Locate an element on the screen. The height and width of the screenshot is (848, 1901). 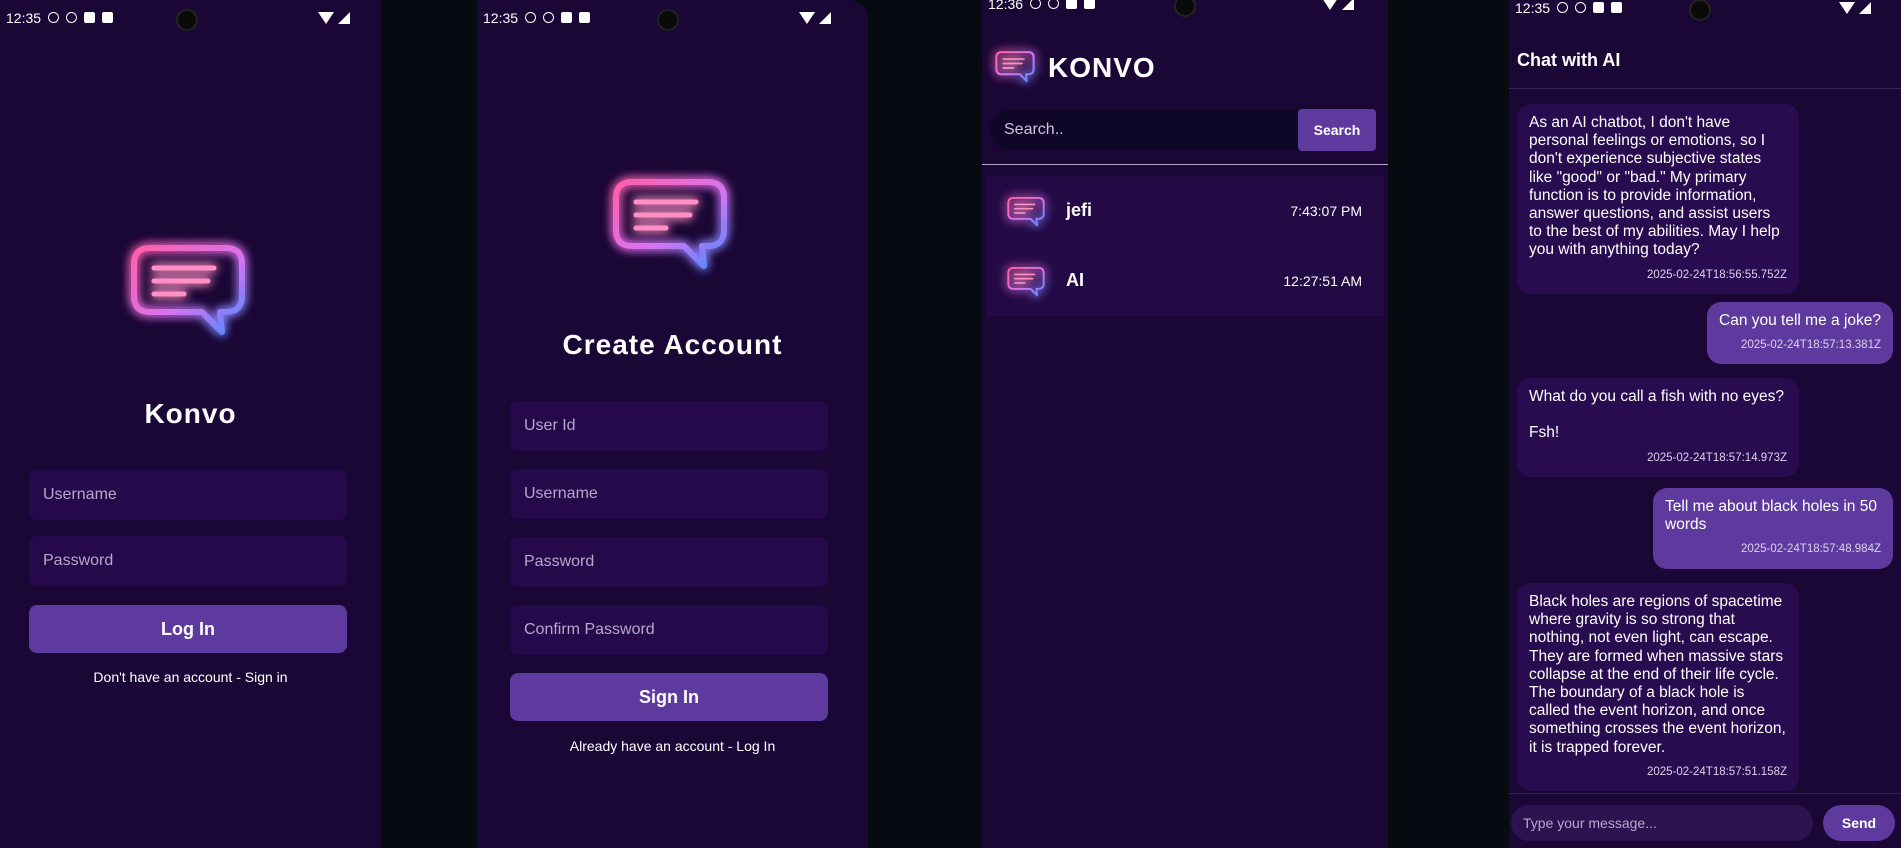
divider is located at coordinates (1185, 164).